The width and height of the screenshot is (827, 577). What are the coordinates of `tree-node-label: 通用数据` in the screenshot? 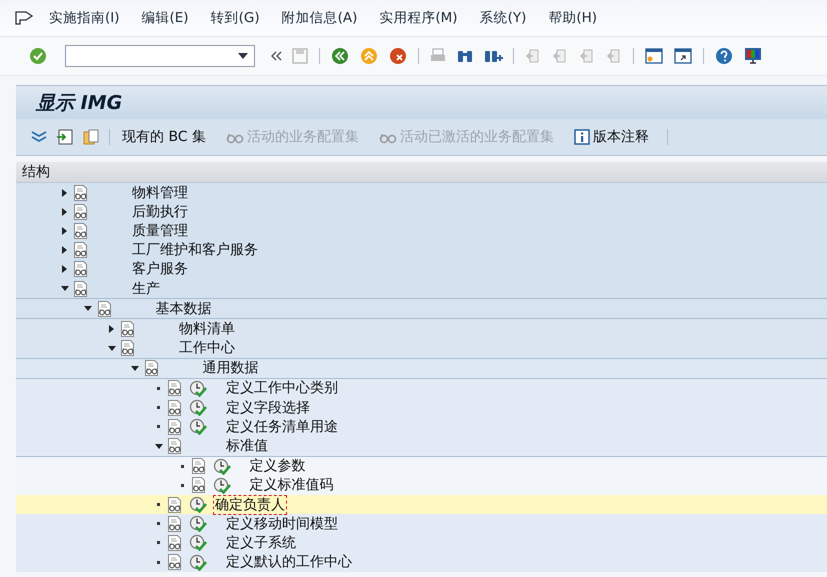 It's located at (231, 368).